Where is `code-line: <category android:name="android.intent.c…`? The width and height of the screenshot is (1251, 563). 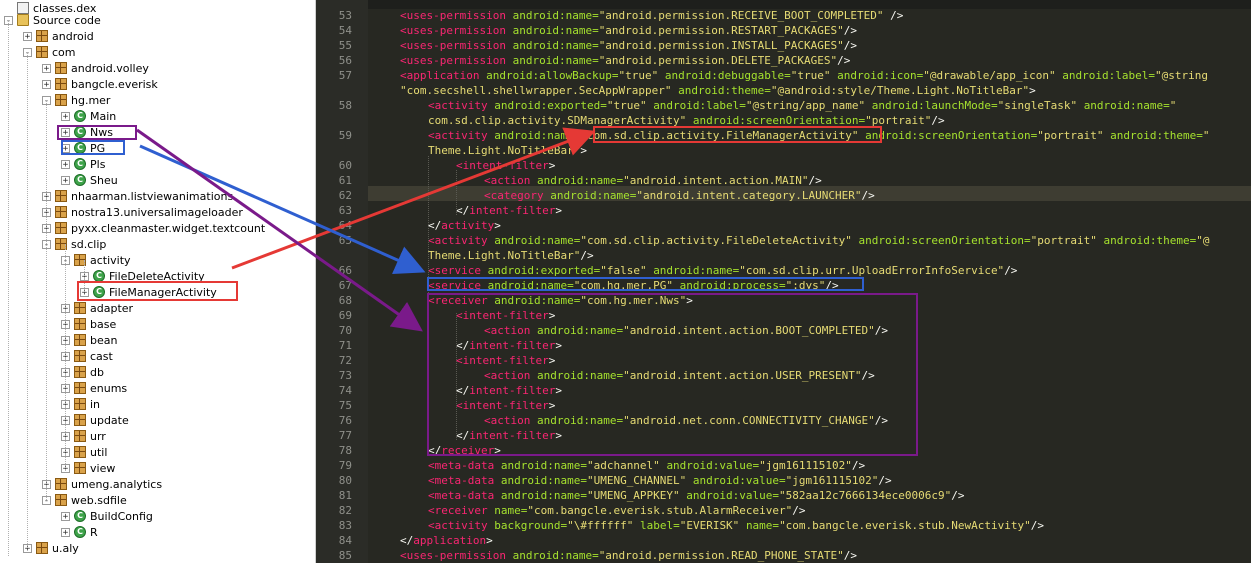
code-line: <category android:name="android.intent.c… is located at coordinates (679, 195).